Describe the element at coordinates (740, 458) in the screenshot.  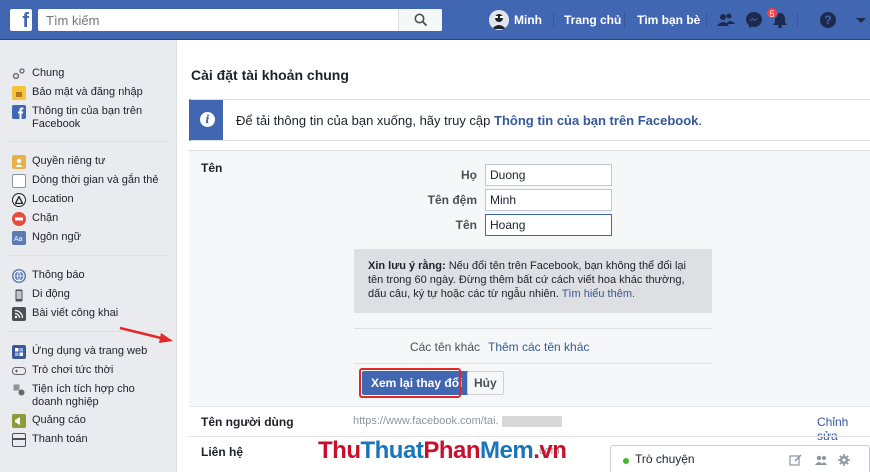
I see `chat-bar: Trò chuyện` at that location.